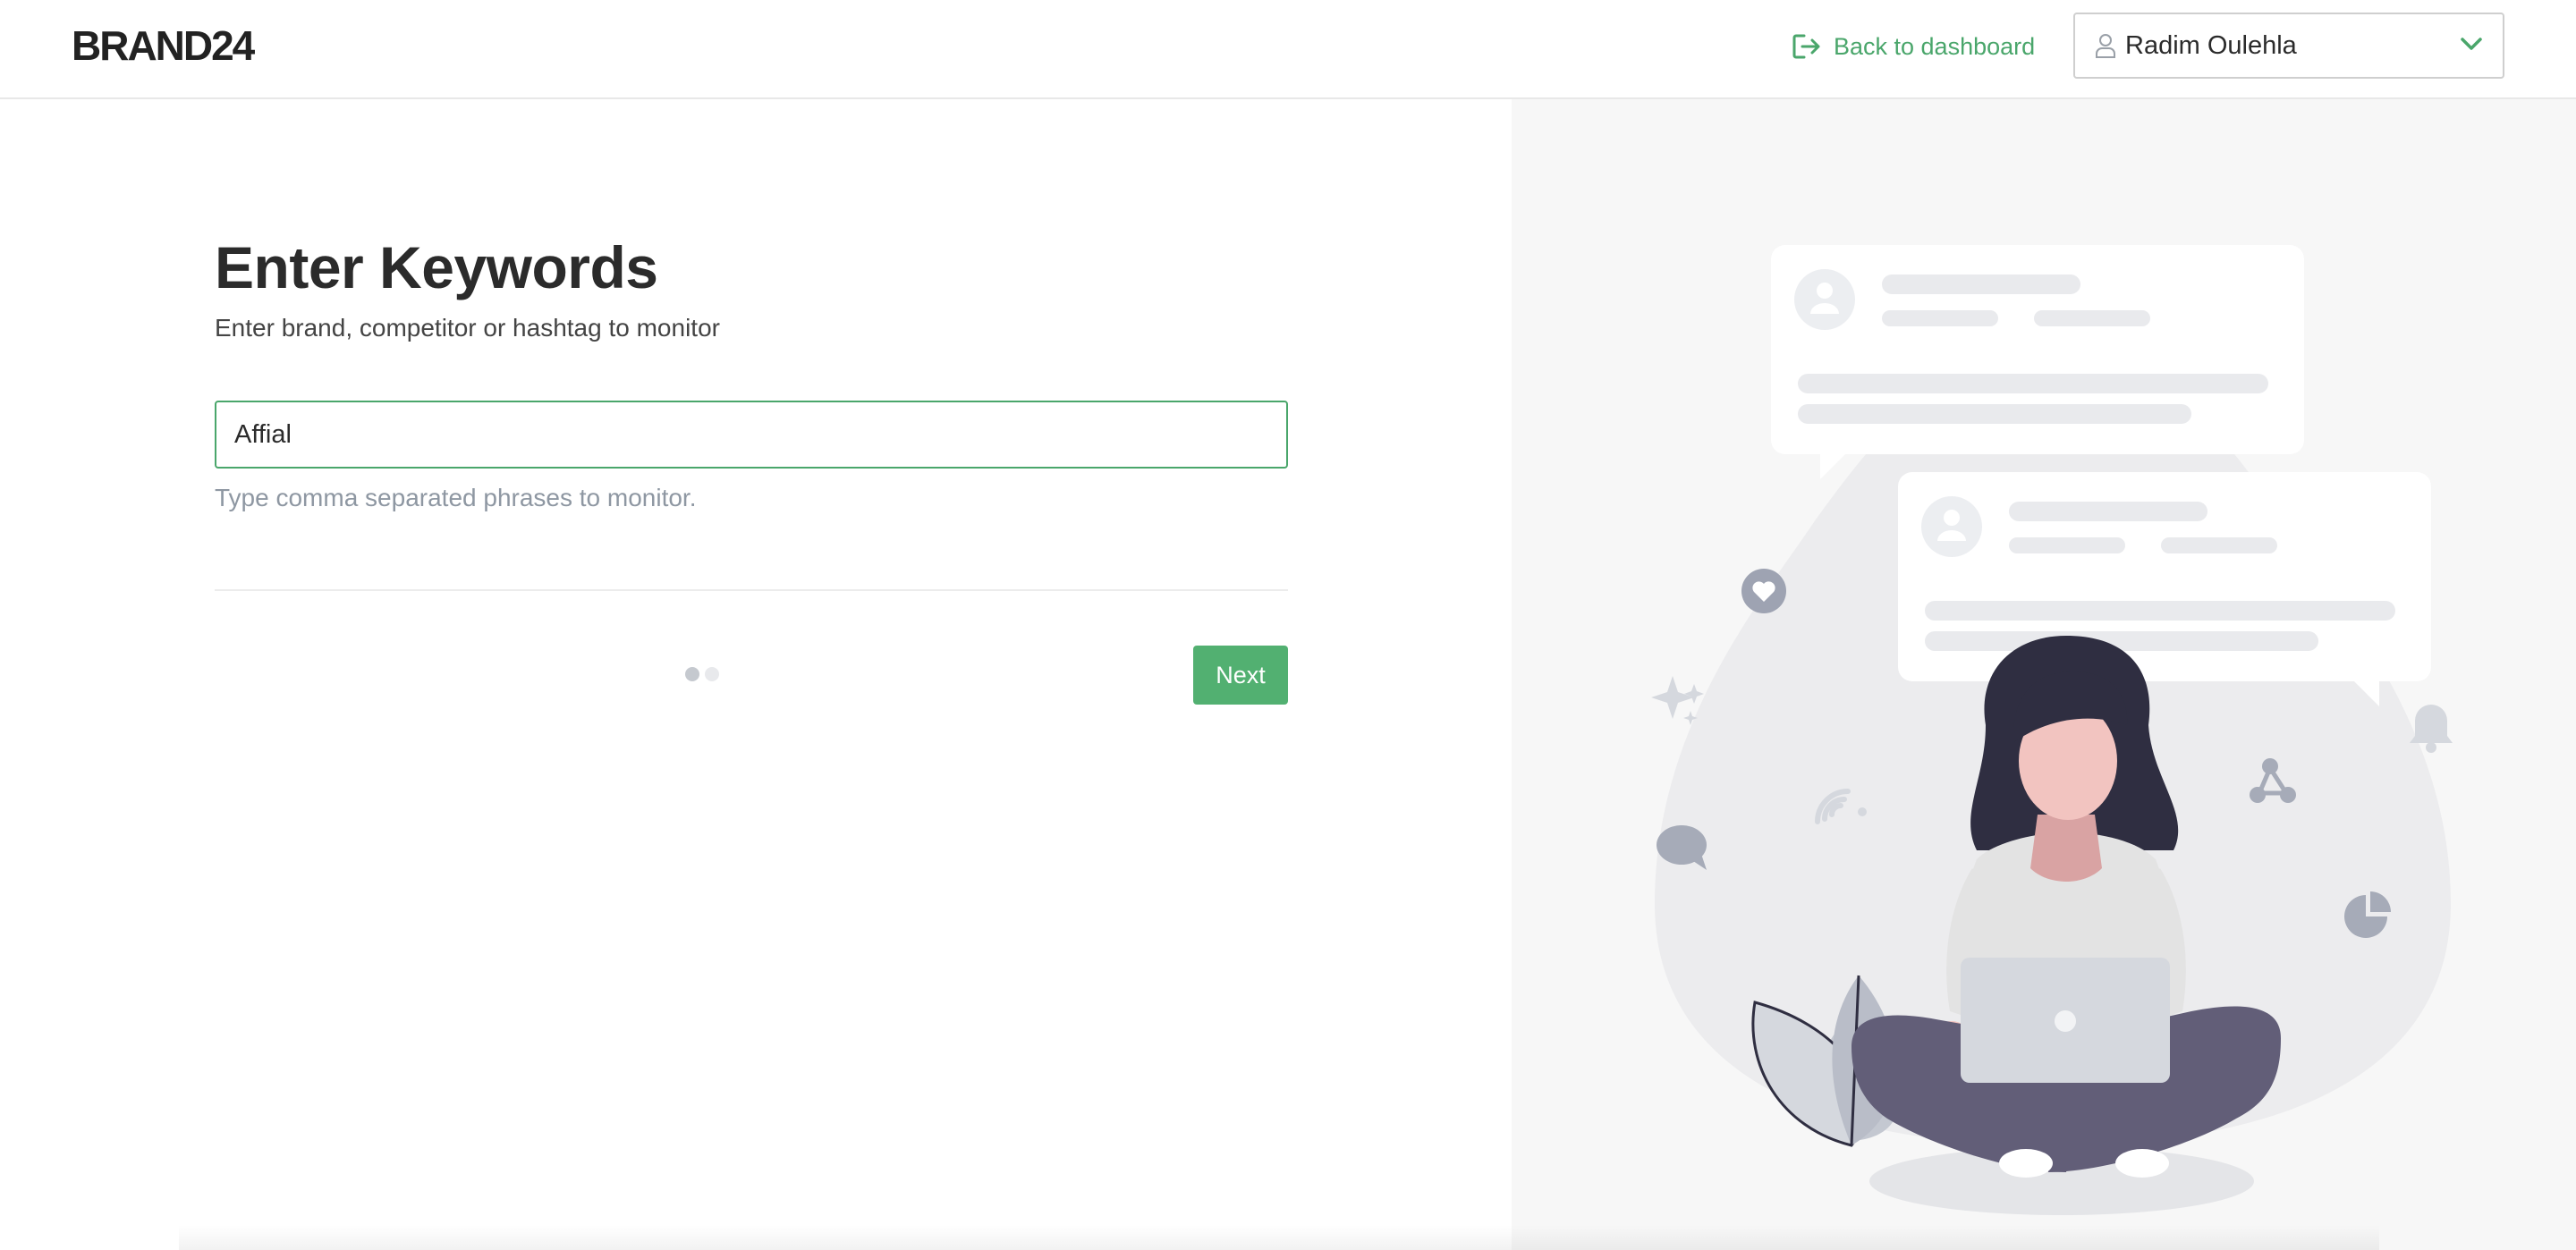 The height and width of the screenshot is (1250, 2576). I want to click on footer-shadow, so click(1279, 1237).